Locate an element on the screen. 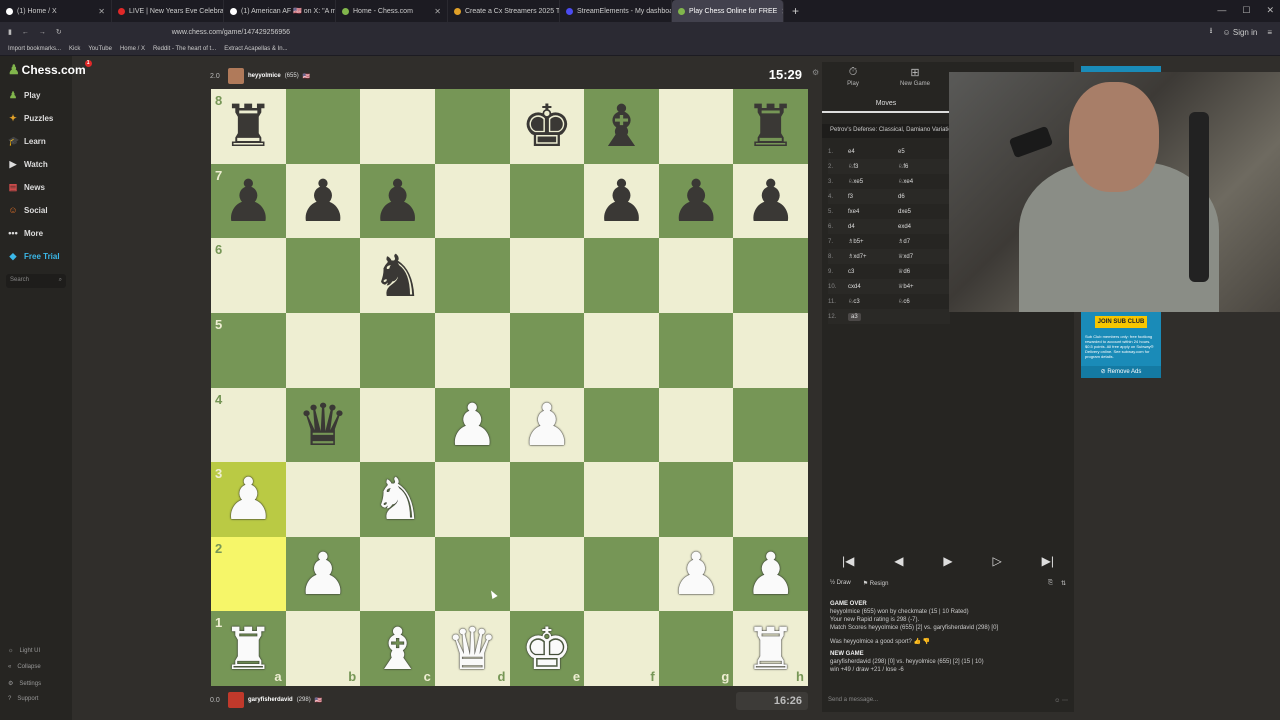 This screenshot has height=720, width=1280. browser-tab: LIVE | New Years Eve Celebratio✕ is located at coordinates (168, 11).